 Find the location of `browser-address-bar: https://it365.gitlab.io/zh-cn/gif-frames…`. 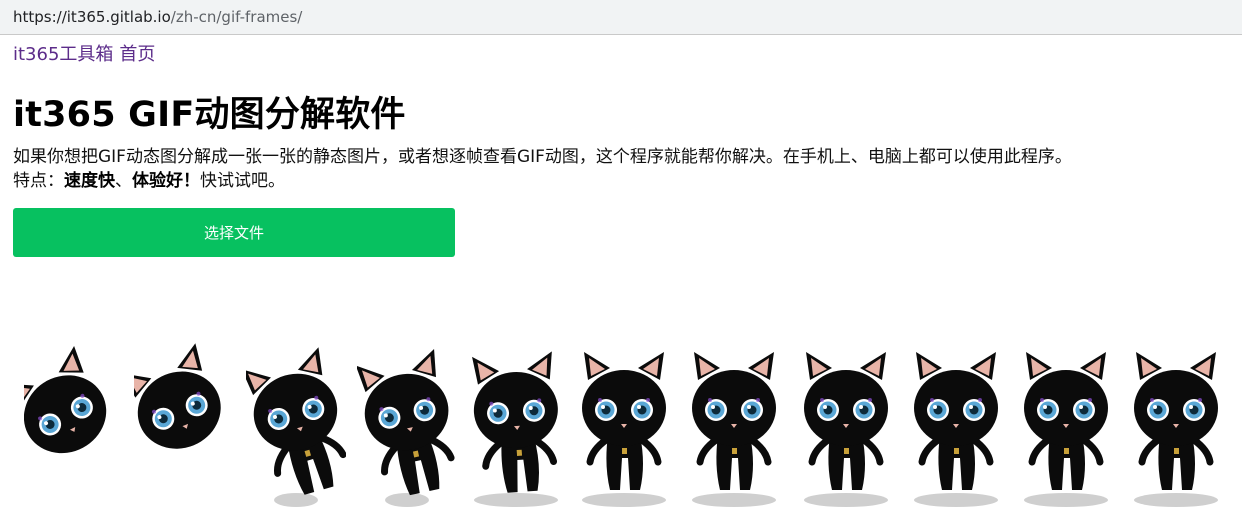

browser-address-bar: https://it365.gitlab.io/zh-cn/gif-frames… is located at coordinates (621, 17).